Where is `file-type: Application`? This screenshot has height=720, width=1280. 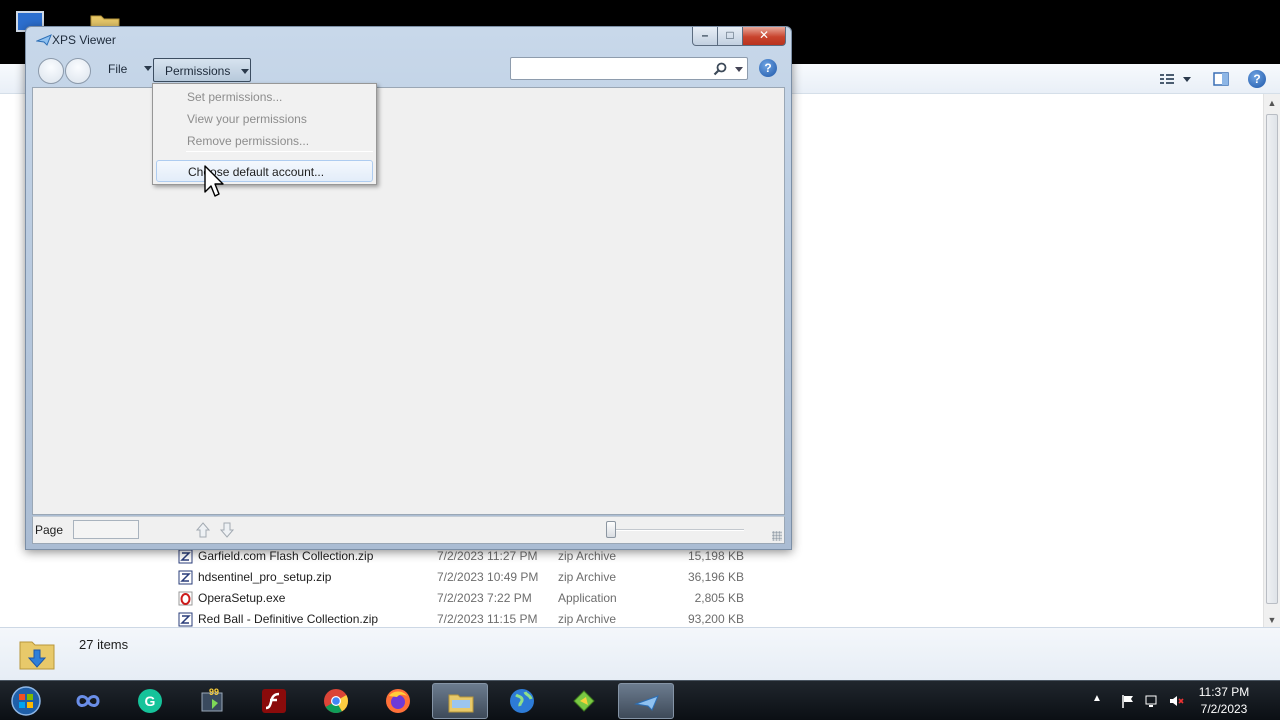 file-type: Application is located at coordinates (587, 598).